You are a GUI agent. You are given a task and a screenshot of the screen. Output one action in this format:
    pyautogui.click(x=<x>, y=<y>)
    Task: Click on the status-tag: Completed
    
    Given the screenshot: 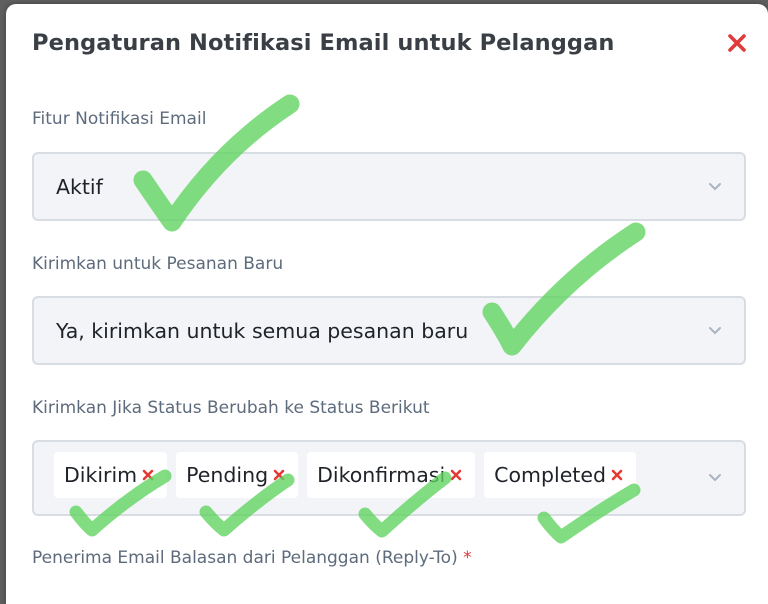 What is the action you would take?
    pyautogui.click(x=560, y=475)
    